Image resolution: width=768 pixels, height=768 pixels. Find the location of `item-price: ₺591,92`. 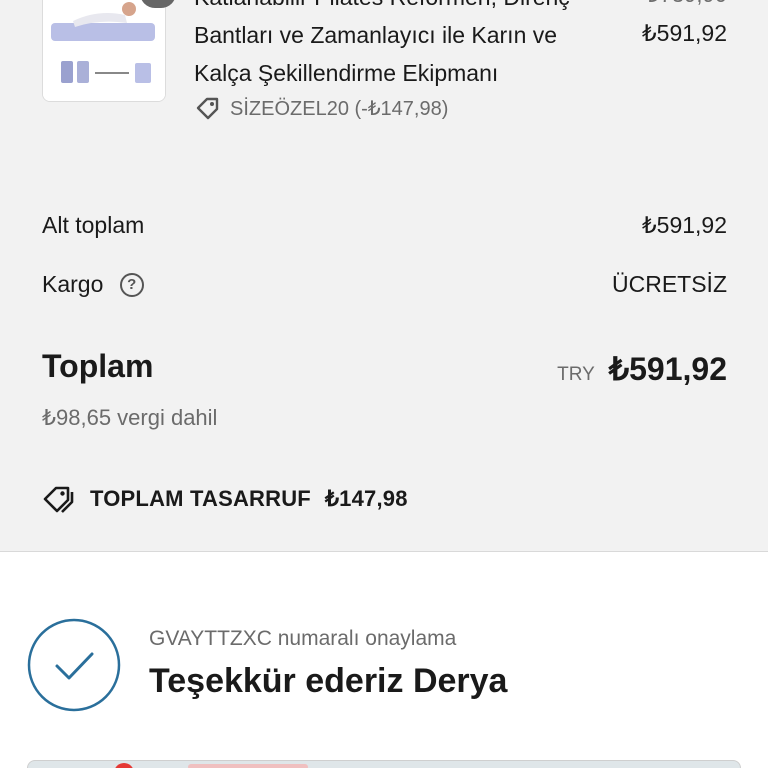

item-price: ₺591,92 is located at coordinates (684, 33).